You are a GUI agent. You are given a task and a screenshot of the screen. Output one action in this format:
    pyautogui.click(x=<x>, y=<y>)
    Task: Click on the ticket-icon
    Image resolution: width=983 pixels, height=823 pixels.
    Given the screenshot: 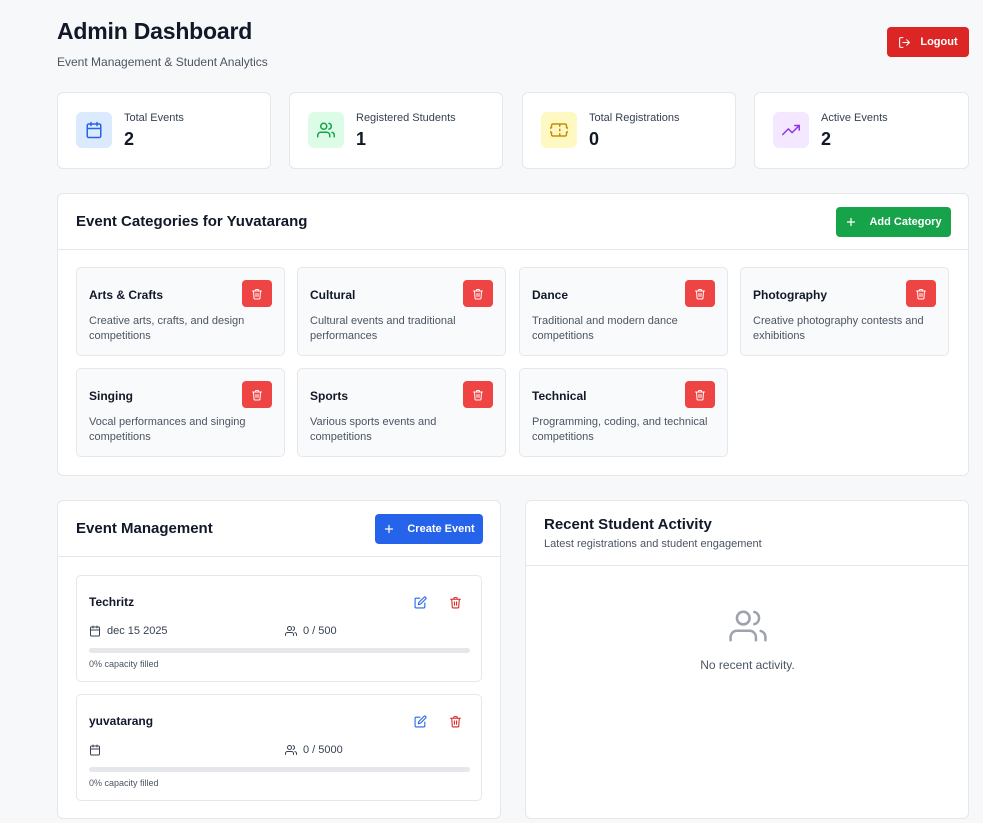 What is the action you would take?
    pyautogui.click(x=559, y=130)
    